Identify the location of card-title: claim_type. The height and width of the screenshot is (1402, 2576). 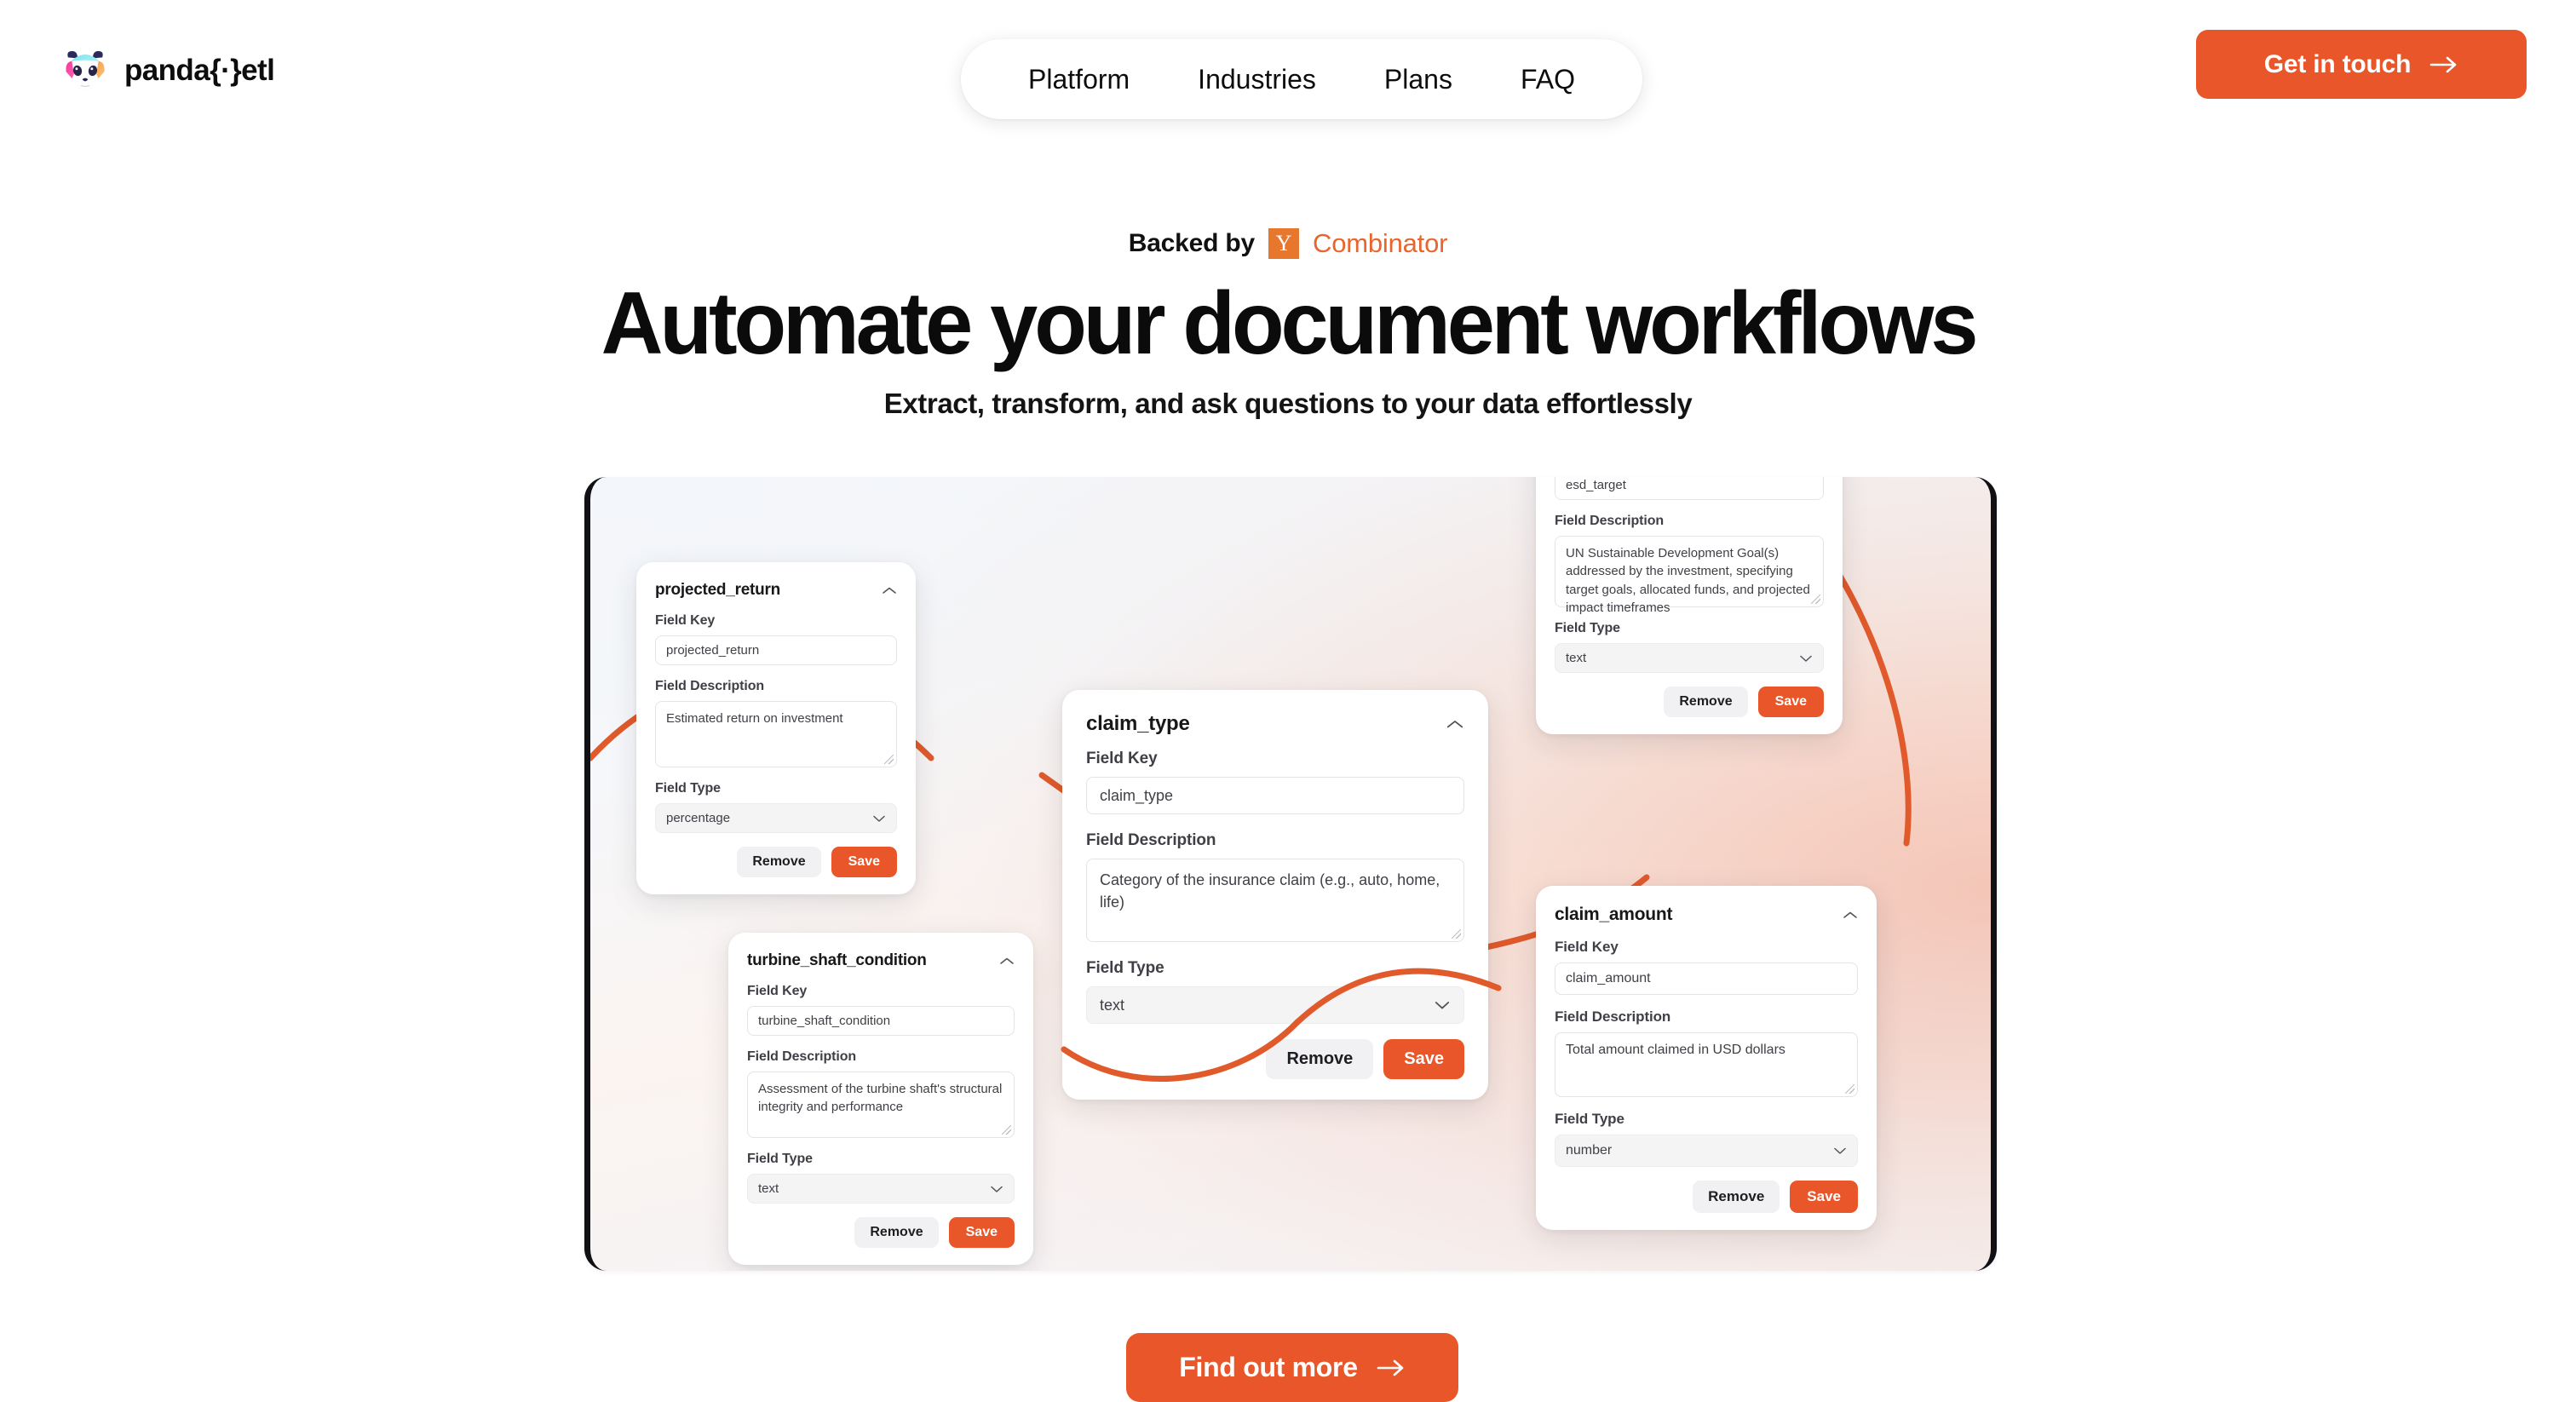
(1138, 723).